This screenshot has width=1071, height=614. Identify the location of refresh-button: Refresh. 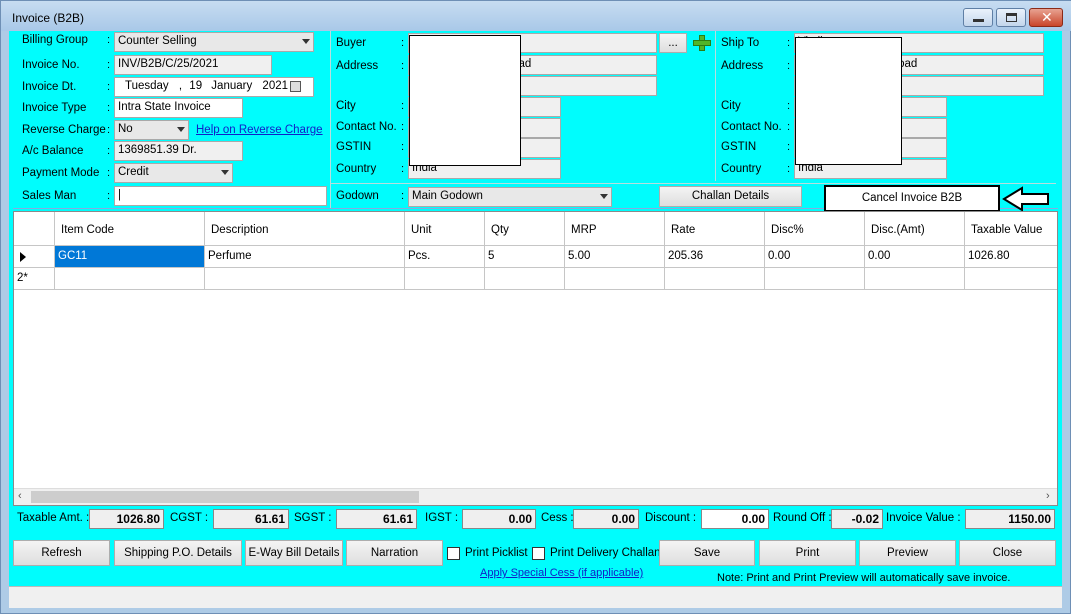
(61, 553).